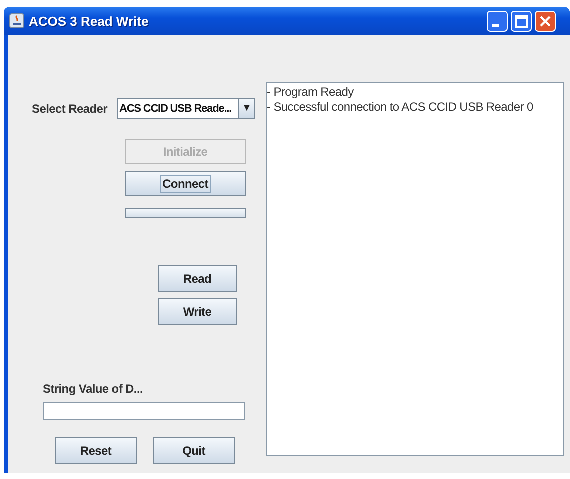 The image size is (570, 479). I want to click on window-title: ACOS 3 Read Write, so click(89, 21).